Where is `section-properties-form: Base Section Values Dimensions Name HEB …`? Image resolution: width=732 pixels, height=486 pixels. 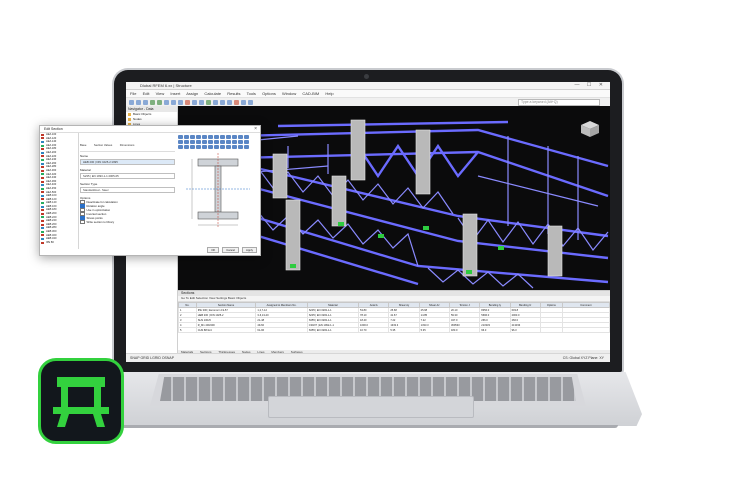
section-properties-form: Base Section Values Dimensions Name HEB … is located at coordinates (127, 191).